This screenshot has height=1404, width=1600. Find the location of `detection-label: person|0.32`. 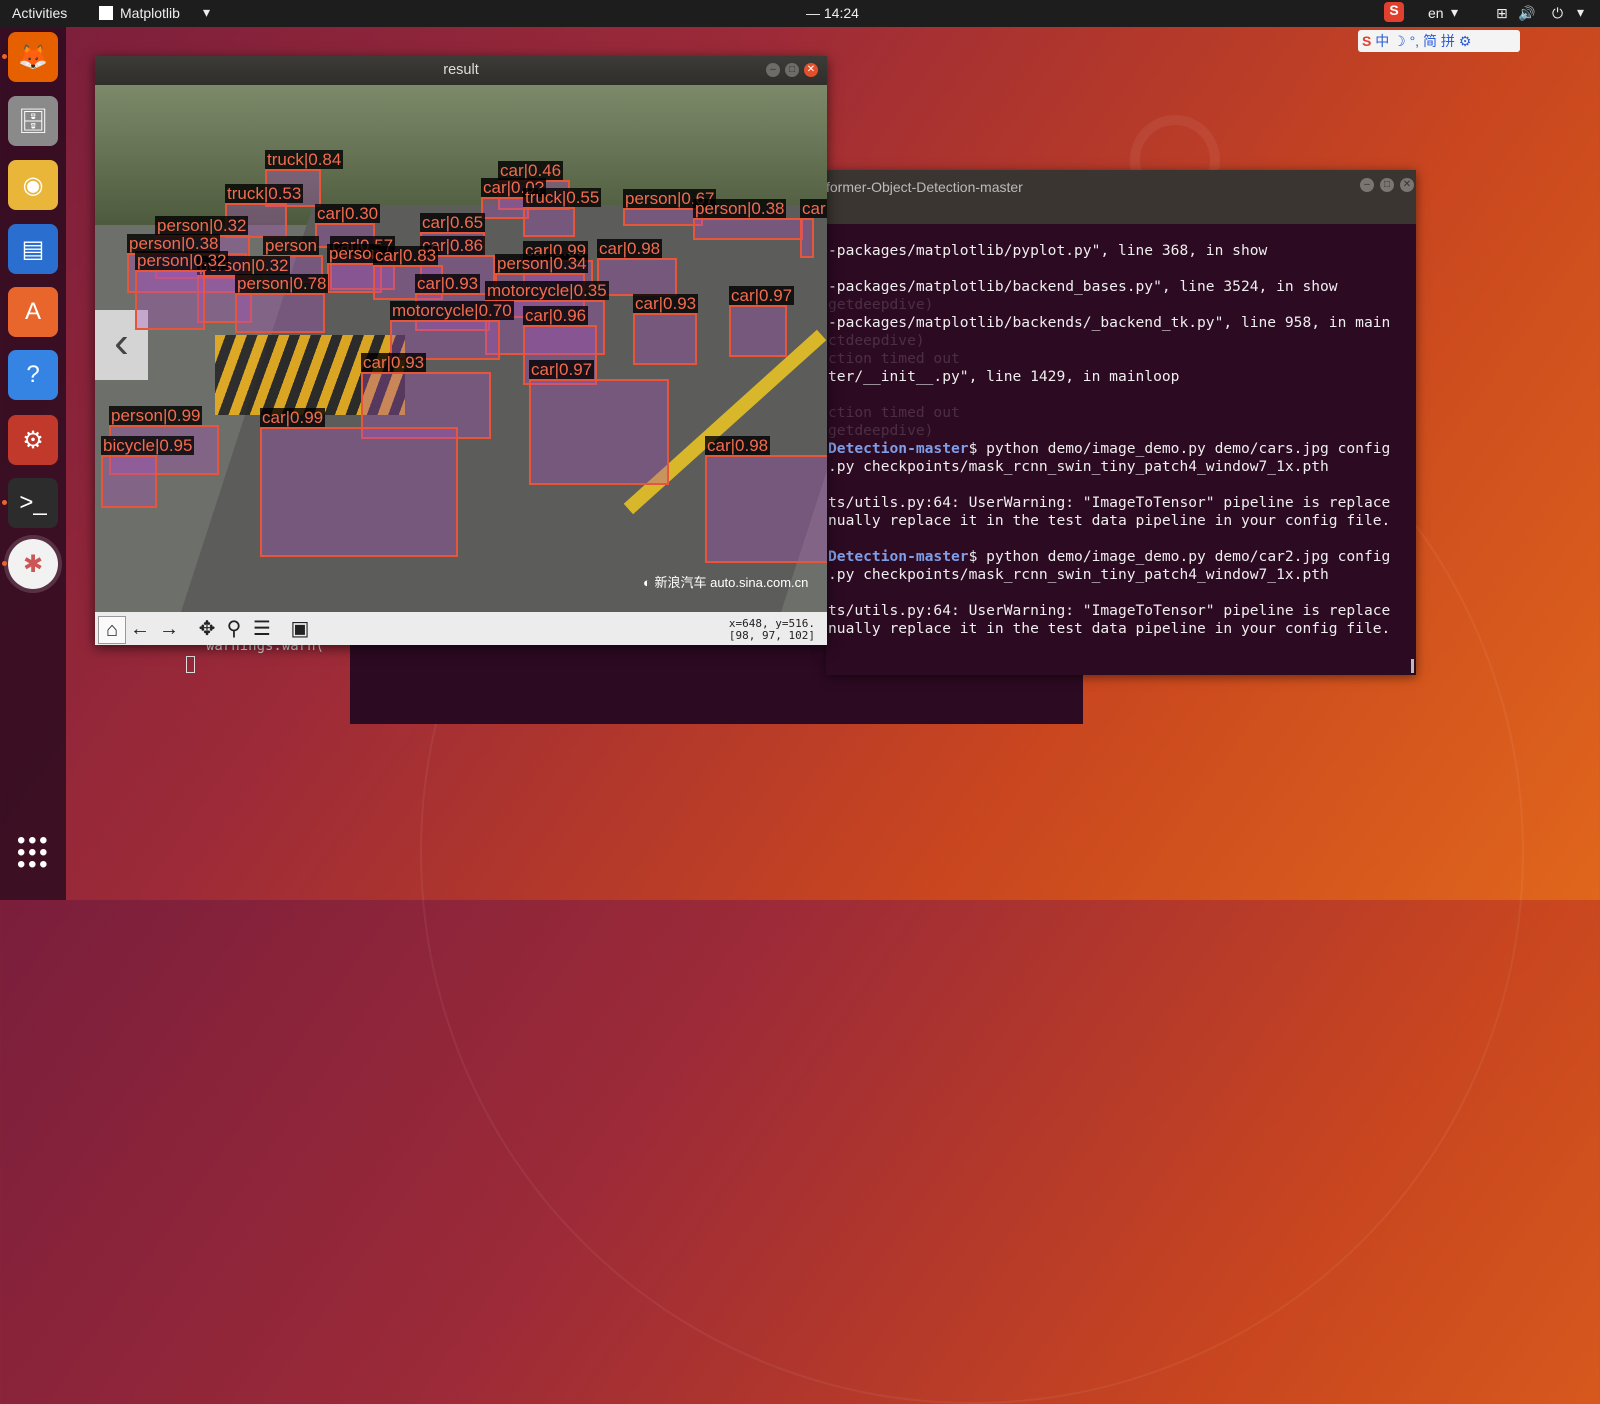

detection-label: person|0.32 is located at coordinates (202, 225).